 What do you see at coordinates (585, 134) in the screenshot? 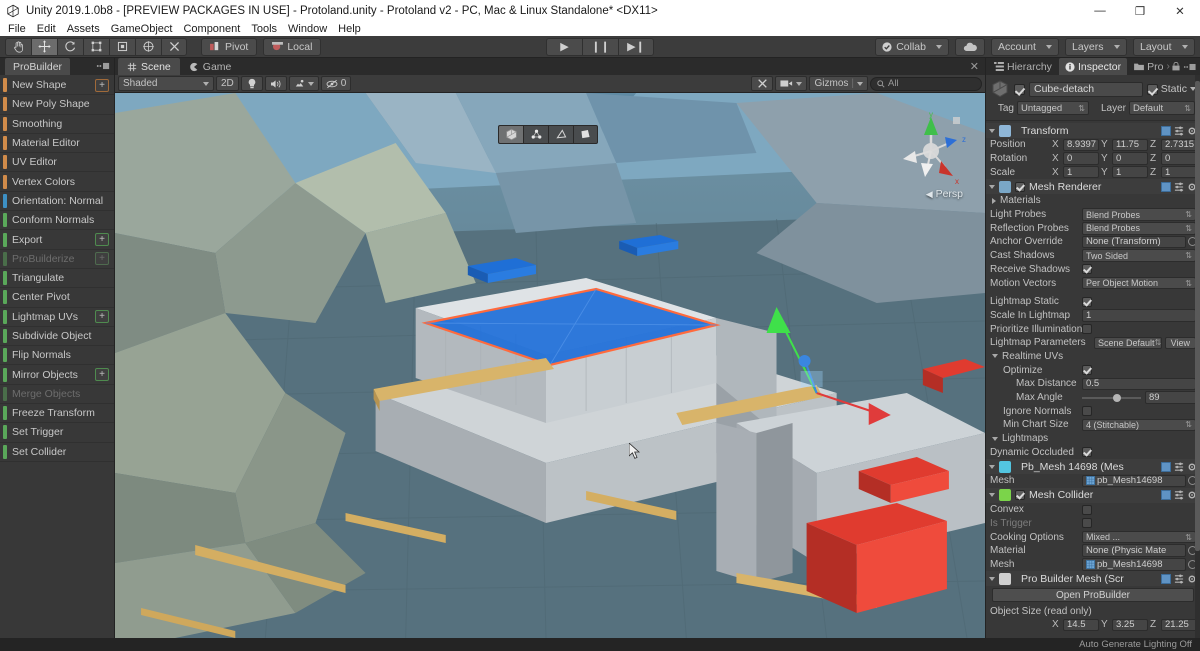
I see `face-mode-button` at bounding box center [585, 134].